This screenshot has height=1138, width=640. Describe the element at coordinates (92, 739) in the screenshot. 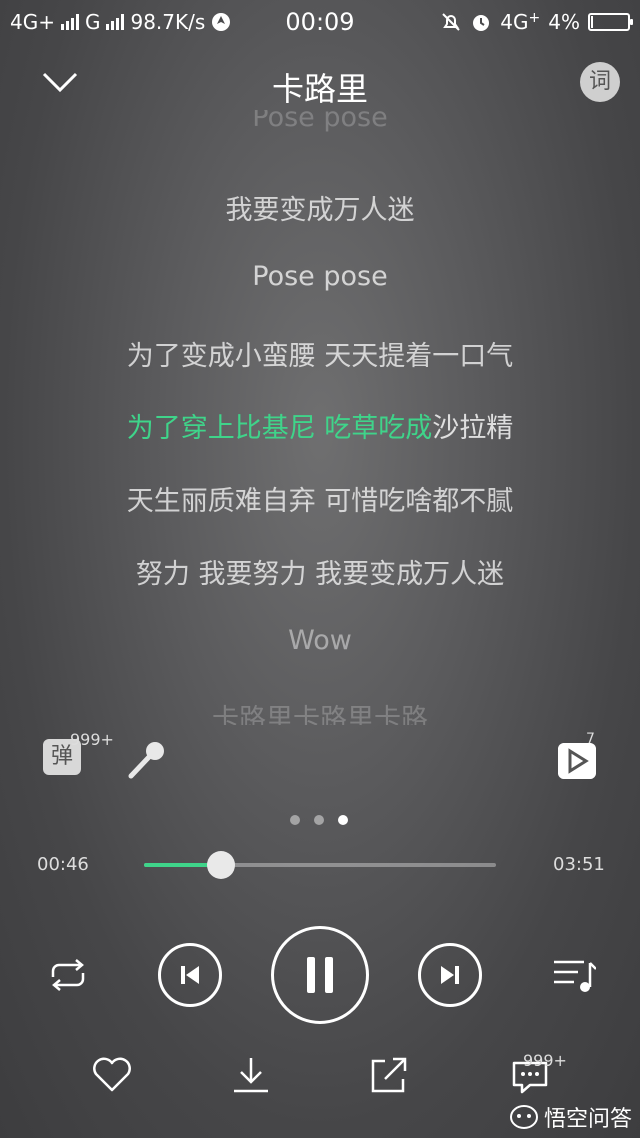

I see `danmaku-count: 999+` at that location.